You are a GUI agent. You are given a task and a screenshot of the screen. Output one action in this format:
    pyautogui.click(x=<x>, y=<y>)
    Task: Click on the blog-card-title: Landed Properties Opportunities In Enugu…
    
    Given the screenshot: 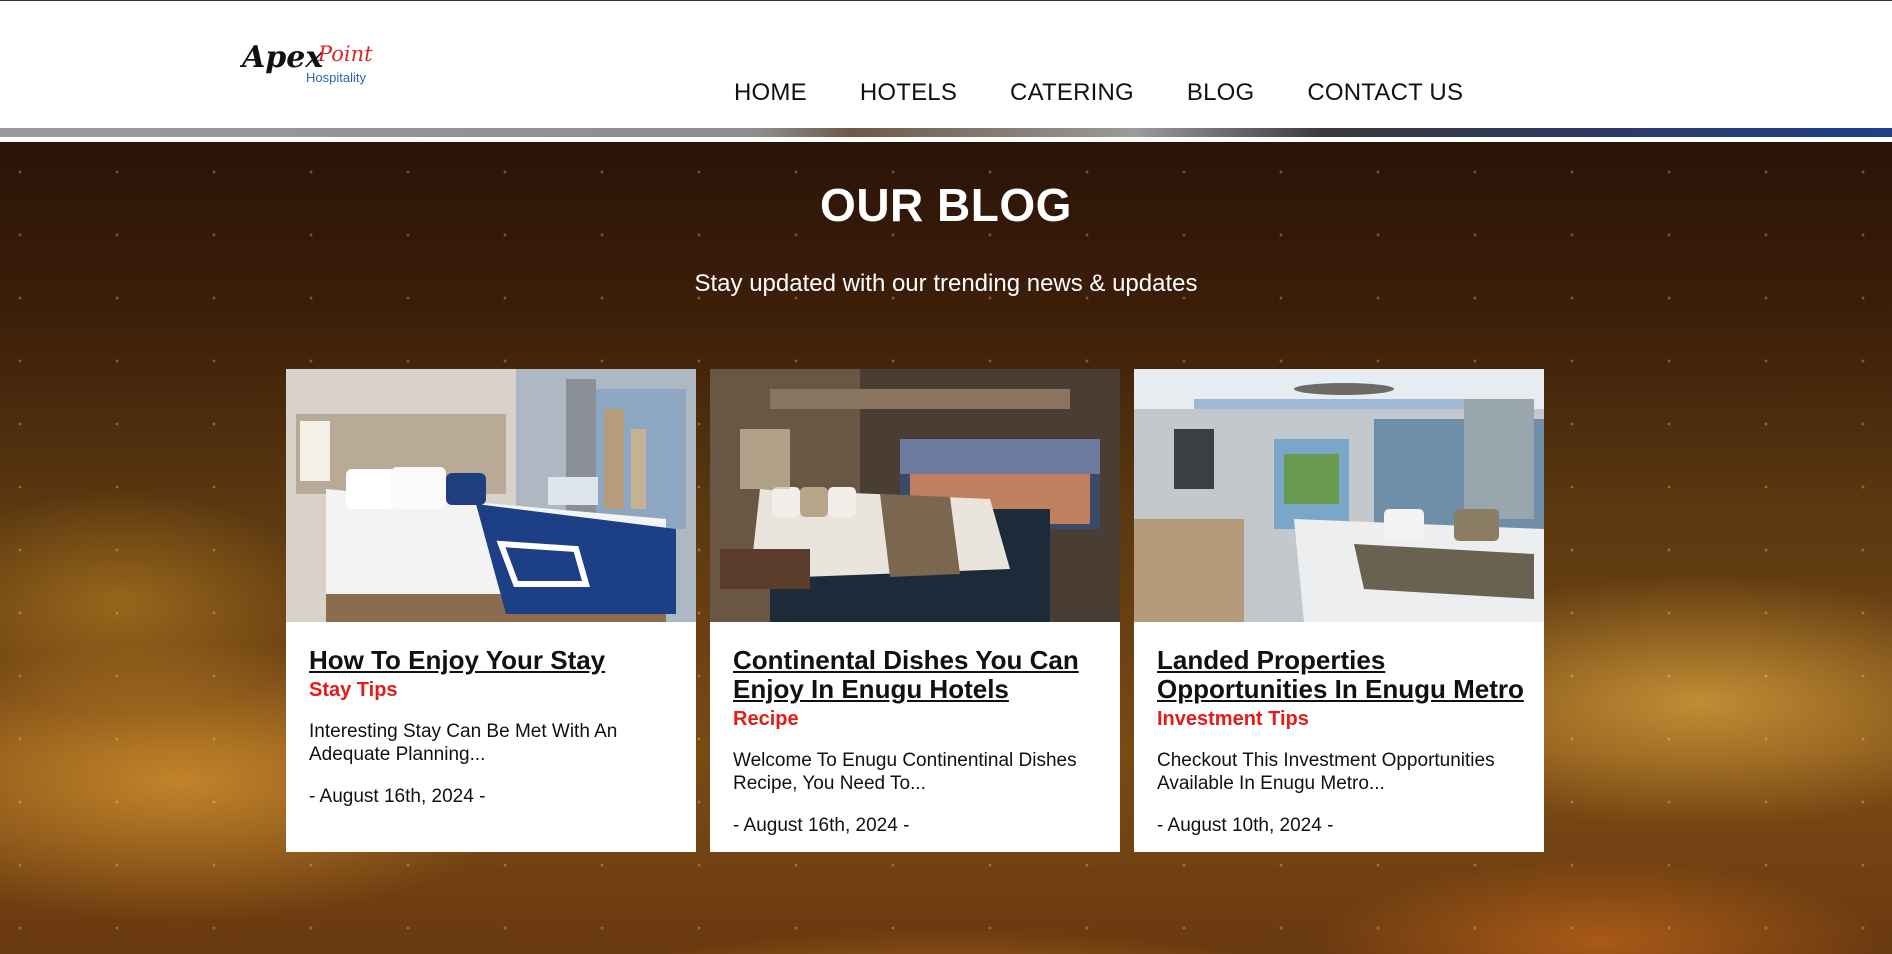 What is the action you would take?
    pyautogui.click(x=1343, y=675)
    